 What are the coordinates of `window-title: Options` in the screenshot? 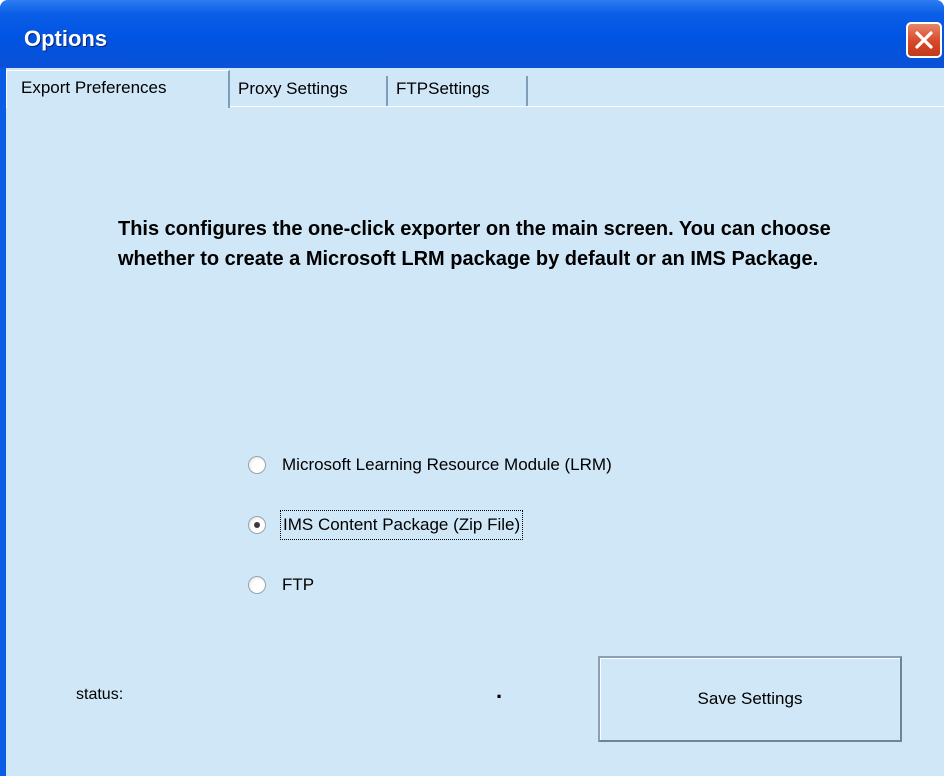 It's located at (66, 38).